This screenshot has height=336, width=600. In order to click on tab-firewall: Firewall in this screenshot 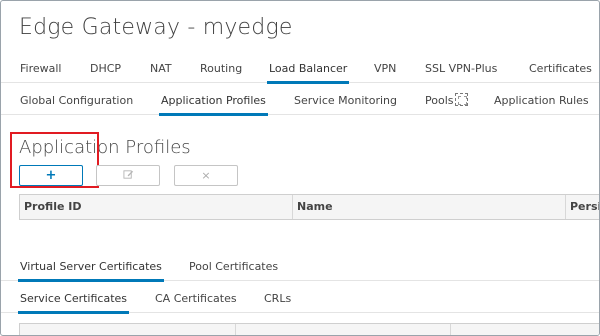, I will do `click(40, 69)`.